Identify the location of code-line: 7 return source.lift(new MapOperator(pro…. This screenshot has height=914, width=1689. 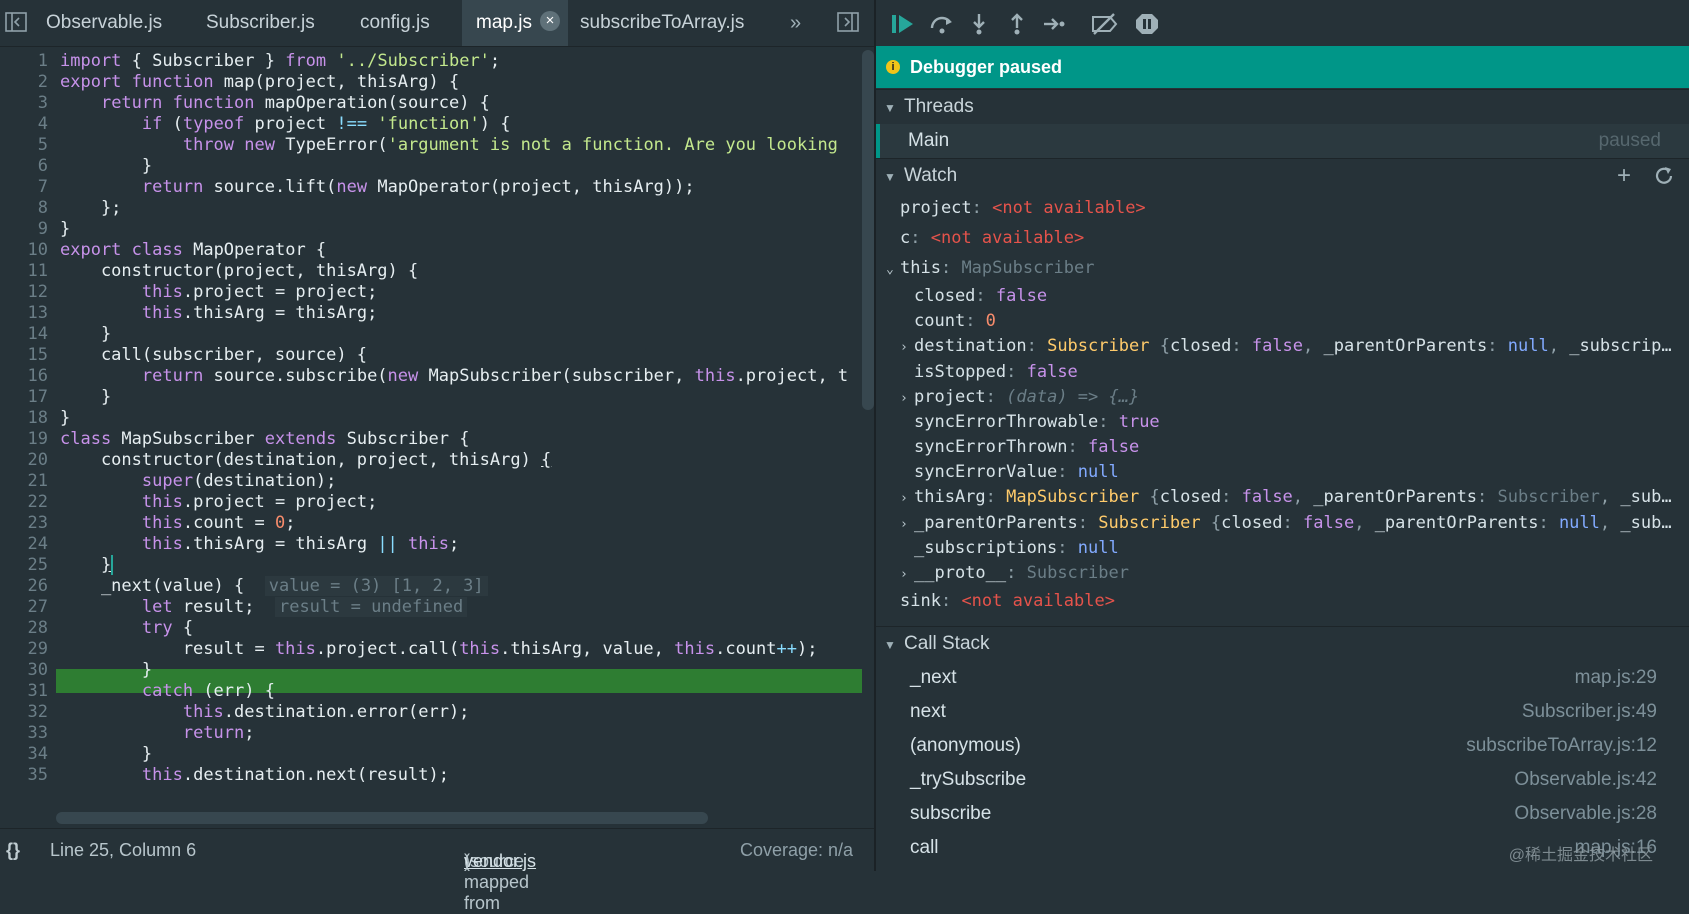
(366, 187).